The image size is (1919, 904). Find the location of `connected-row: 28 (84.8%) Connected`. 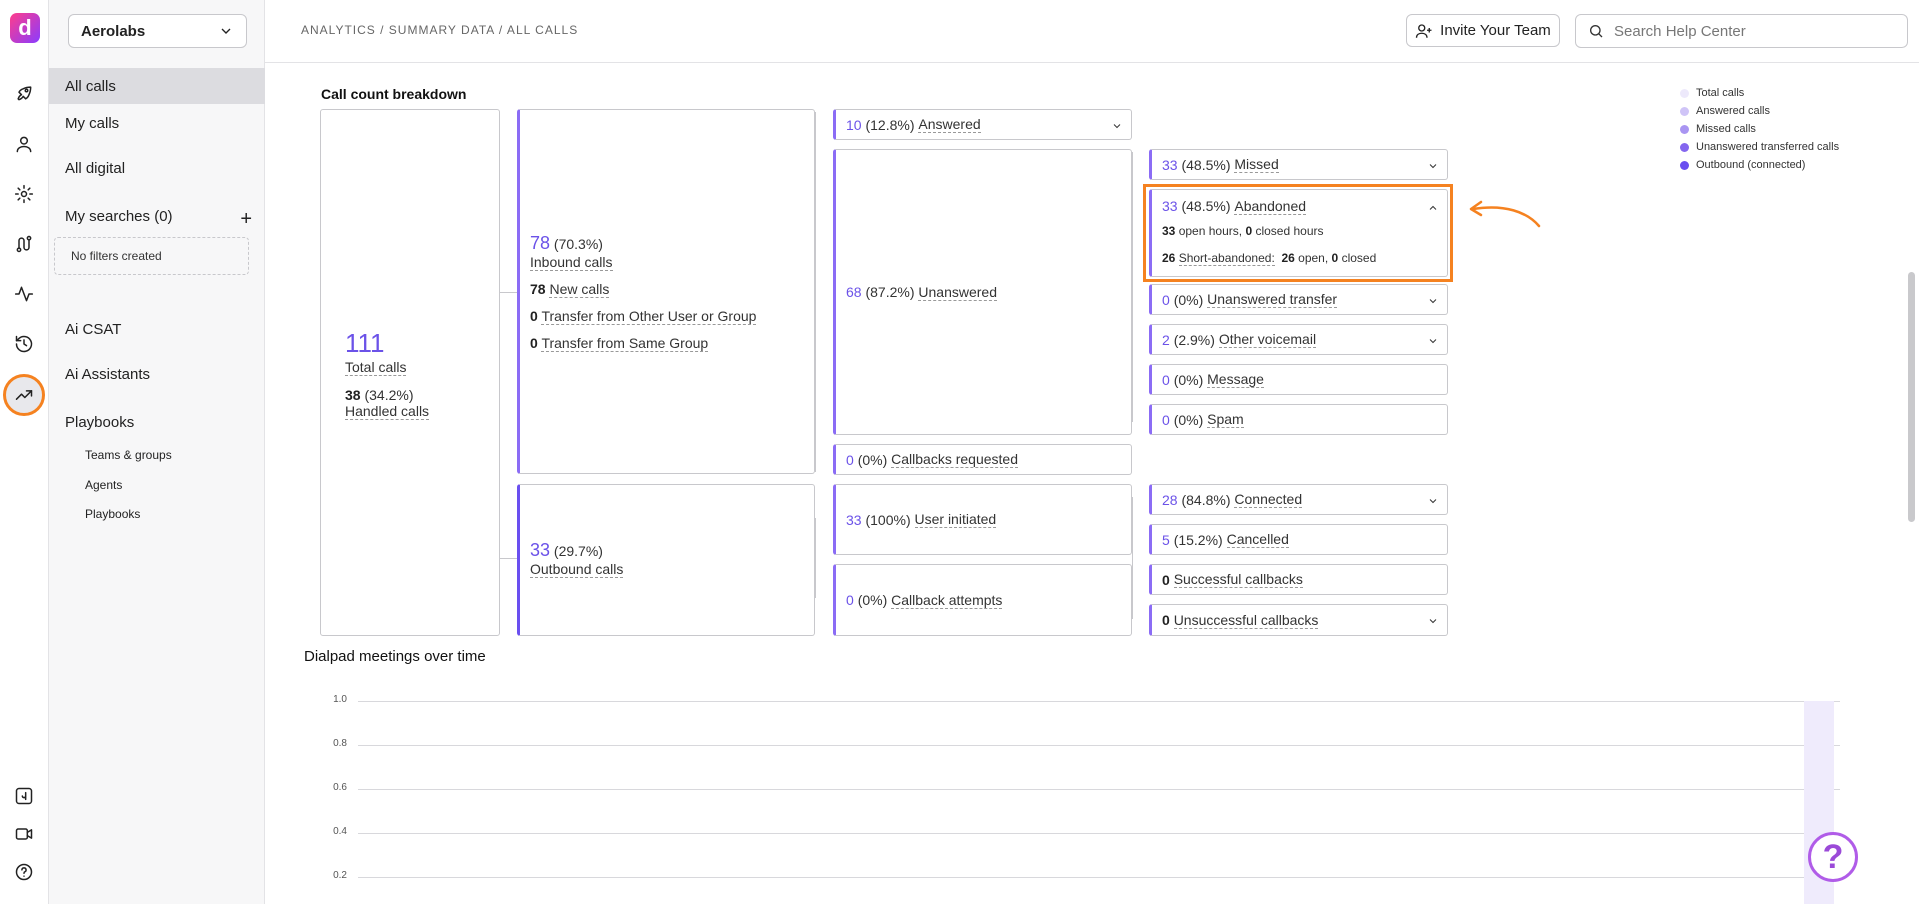

connected-row: 28 (84.8%) Connected is located at coordinates (1298, 499).